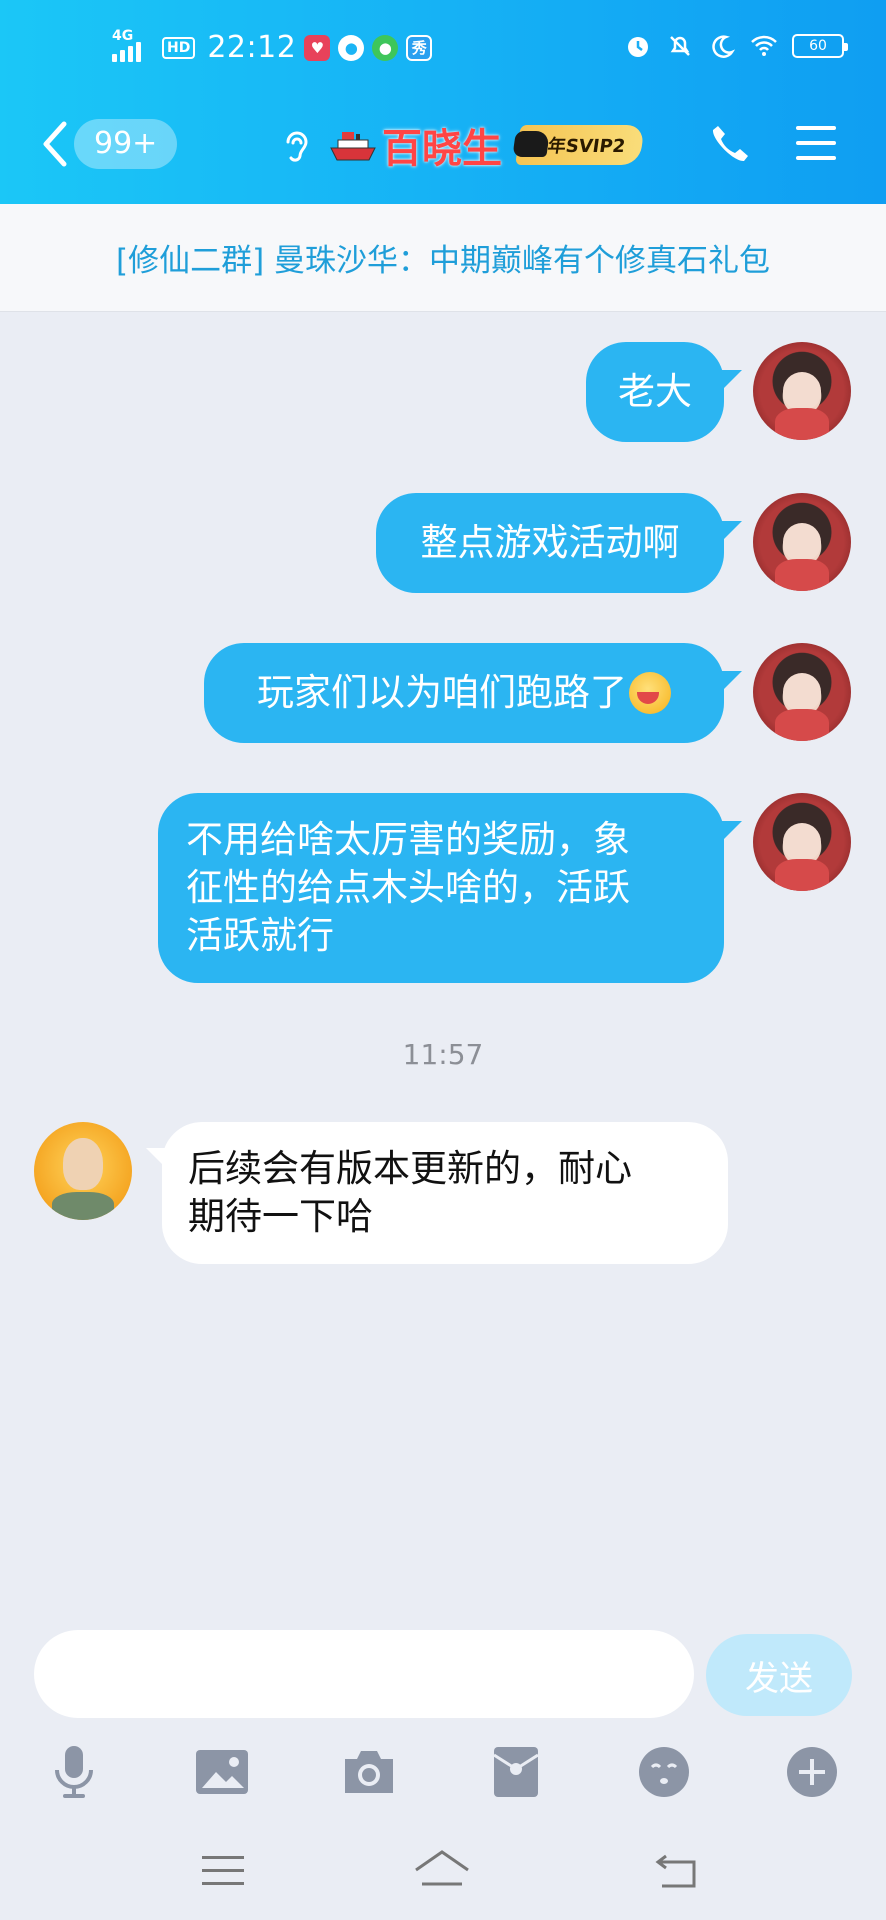 The image size is (886, 1920). What do you see at coordinates (443, 1054) in the screenshot?
I see `message-timestamp: 11:57` at bounding box center [443, 1054].